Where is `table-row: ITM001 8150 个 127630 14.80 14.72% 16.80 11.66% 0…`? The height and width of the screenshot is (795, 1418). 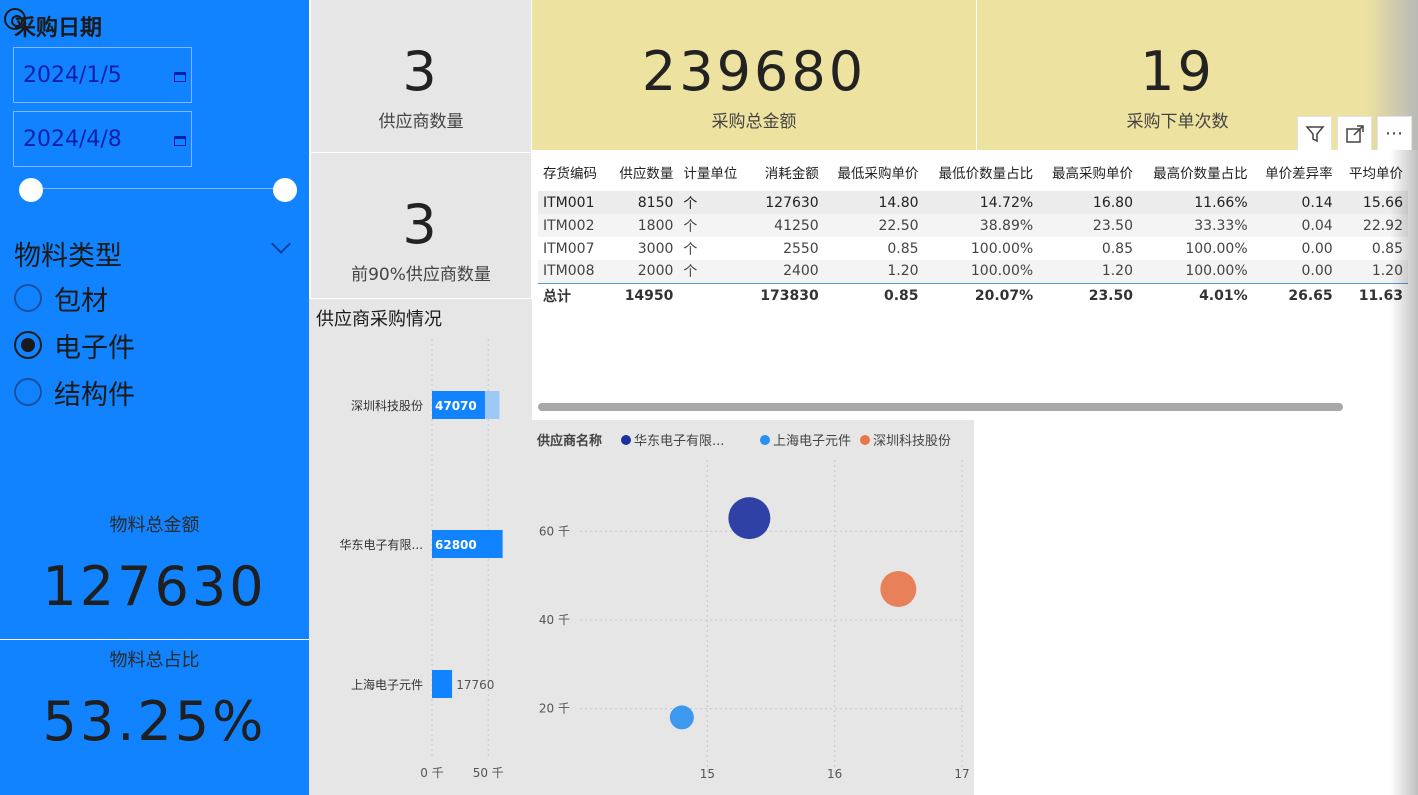 table-row: ITM001 8150 个 127630 14.80 14.72% 16.80 11.66% 0… is located at coordinates (973, 202).